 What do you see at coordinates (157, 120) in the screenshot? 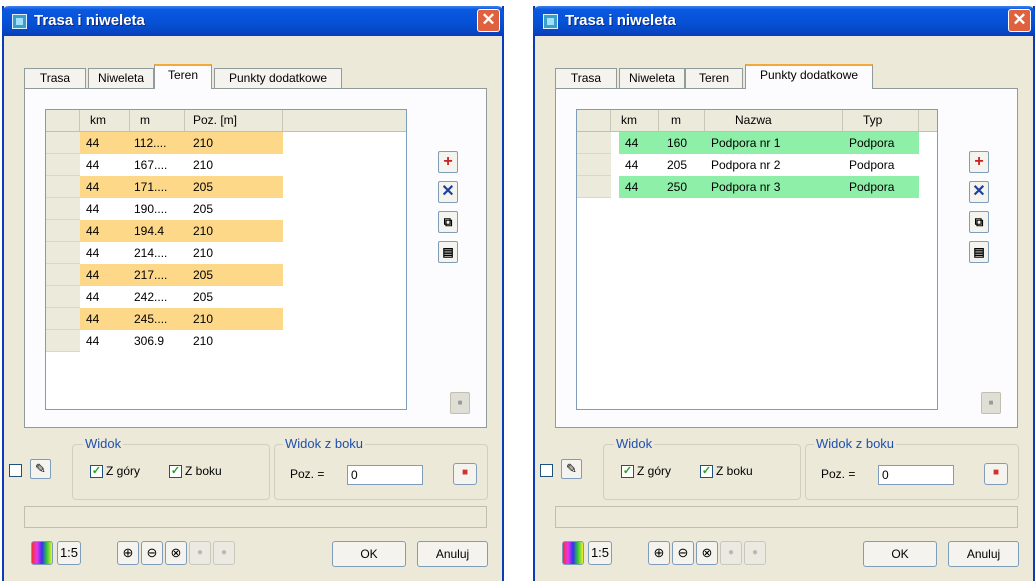
I see `column-header-m: m` at bounding box center [157, 120].